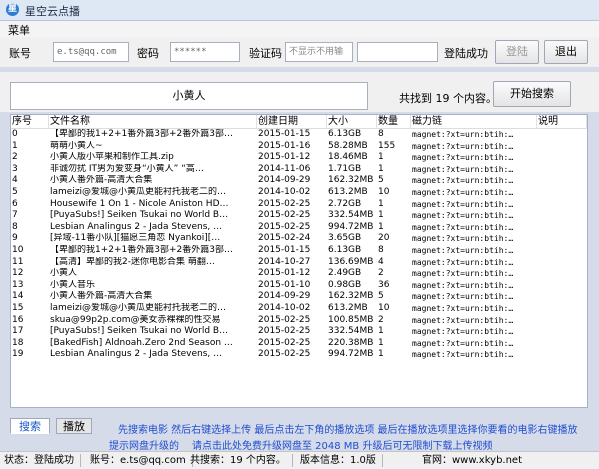 Image resolution: width=599 pixels, height=469 pixels. Describe the element at coordinates (153, 121) in the screenshot. I see `header-col-filename: 文件名称` at that location.